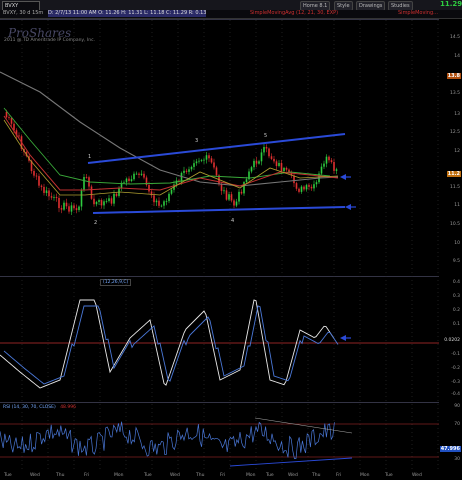  I want to click on rsi-line, so click(167, 440).